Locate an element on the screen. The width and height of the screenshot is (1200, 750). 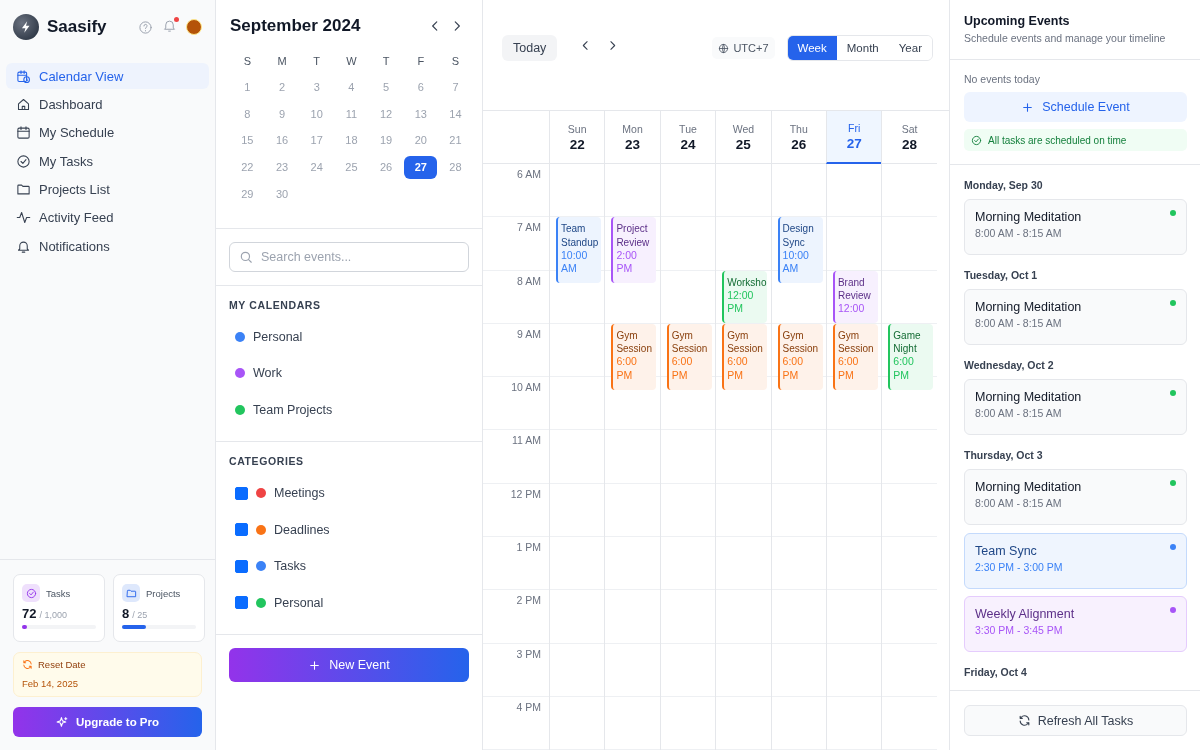
schedule-event-button: Schedule Event is located at coordinates (1075, 107).